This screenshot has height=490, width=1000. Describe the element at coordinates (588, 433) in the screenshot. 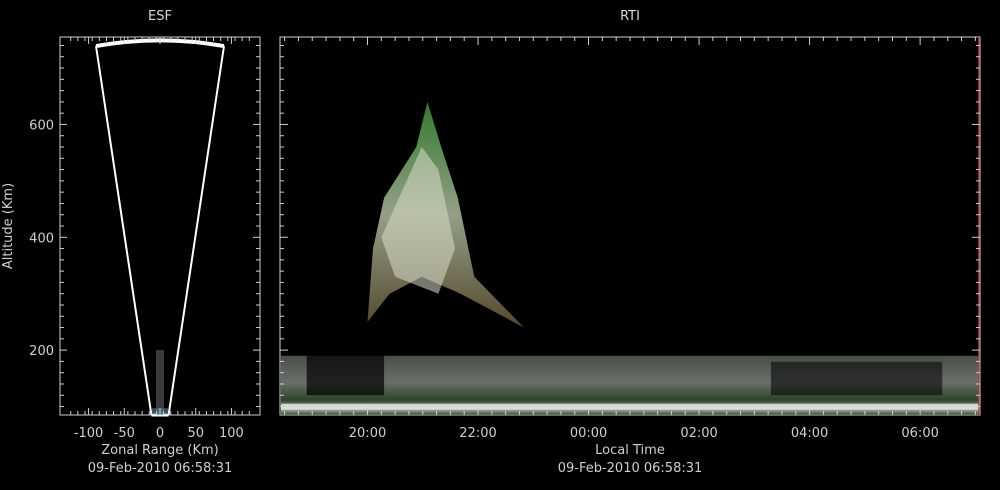

I see `rti-xtick-label: 00:00` at that location.